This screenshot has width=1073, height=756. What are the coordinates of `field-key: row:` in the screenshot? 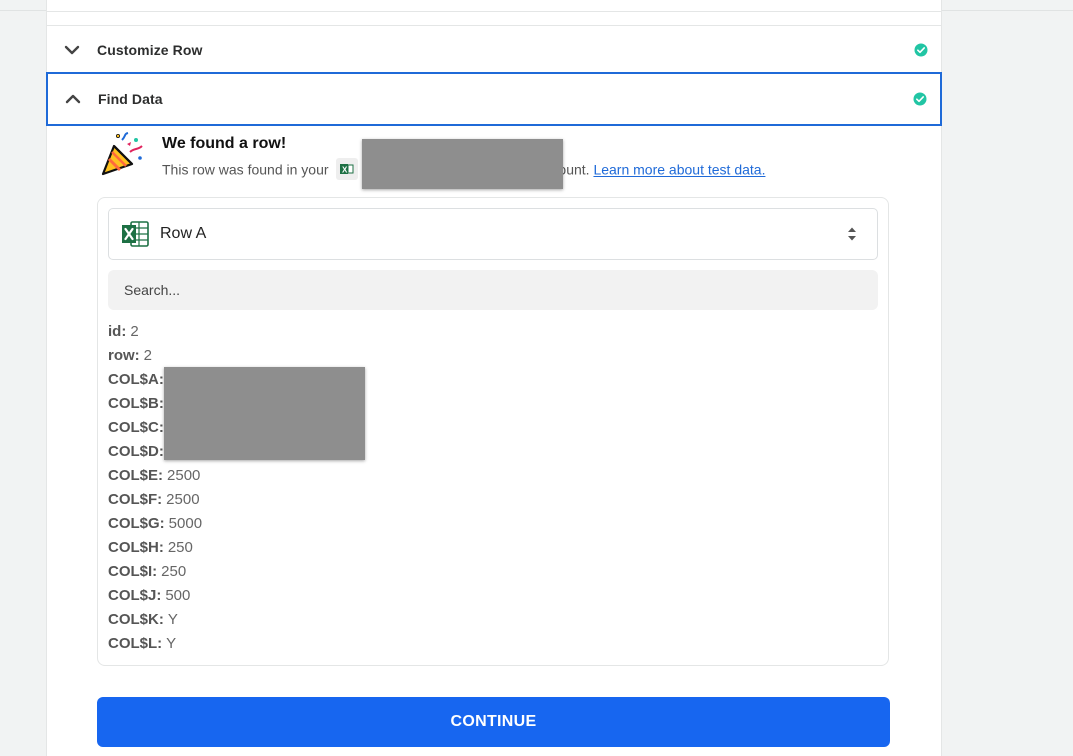 It's located at (124, 355).